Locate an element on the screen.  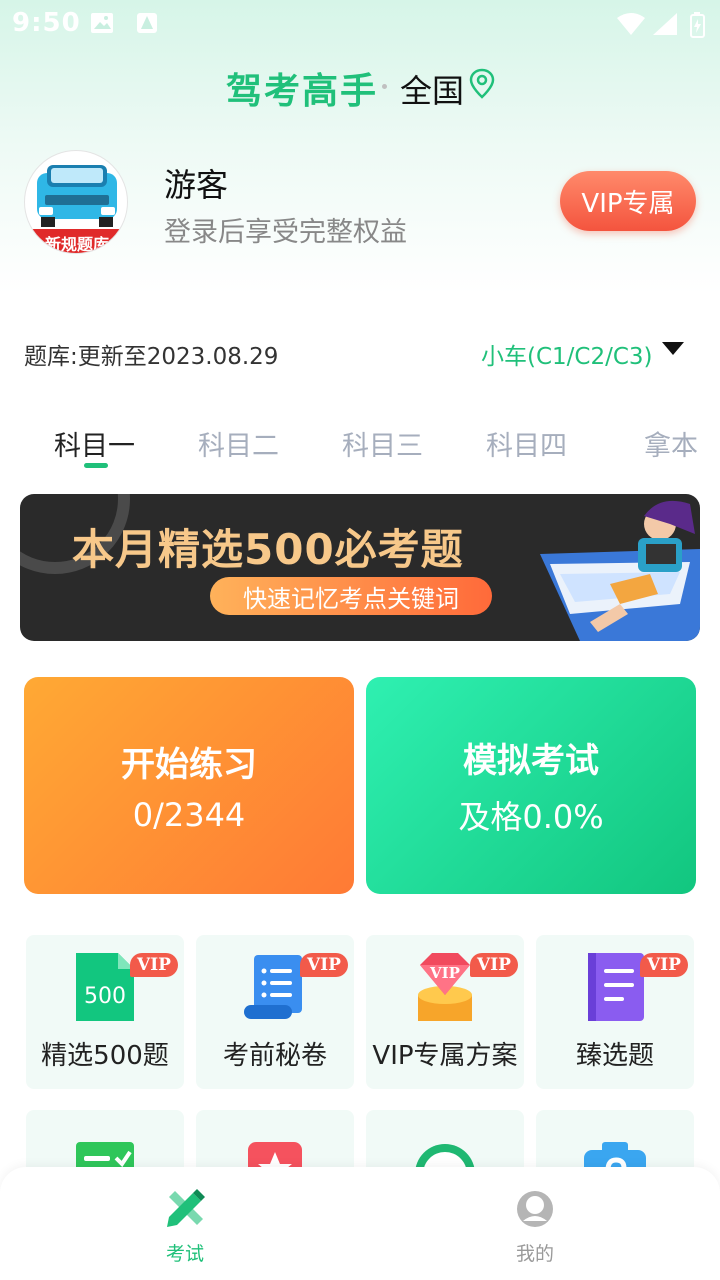
vip-button: VIP专属 is located at coordinates (628, 201).